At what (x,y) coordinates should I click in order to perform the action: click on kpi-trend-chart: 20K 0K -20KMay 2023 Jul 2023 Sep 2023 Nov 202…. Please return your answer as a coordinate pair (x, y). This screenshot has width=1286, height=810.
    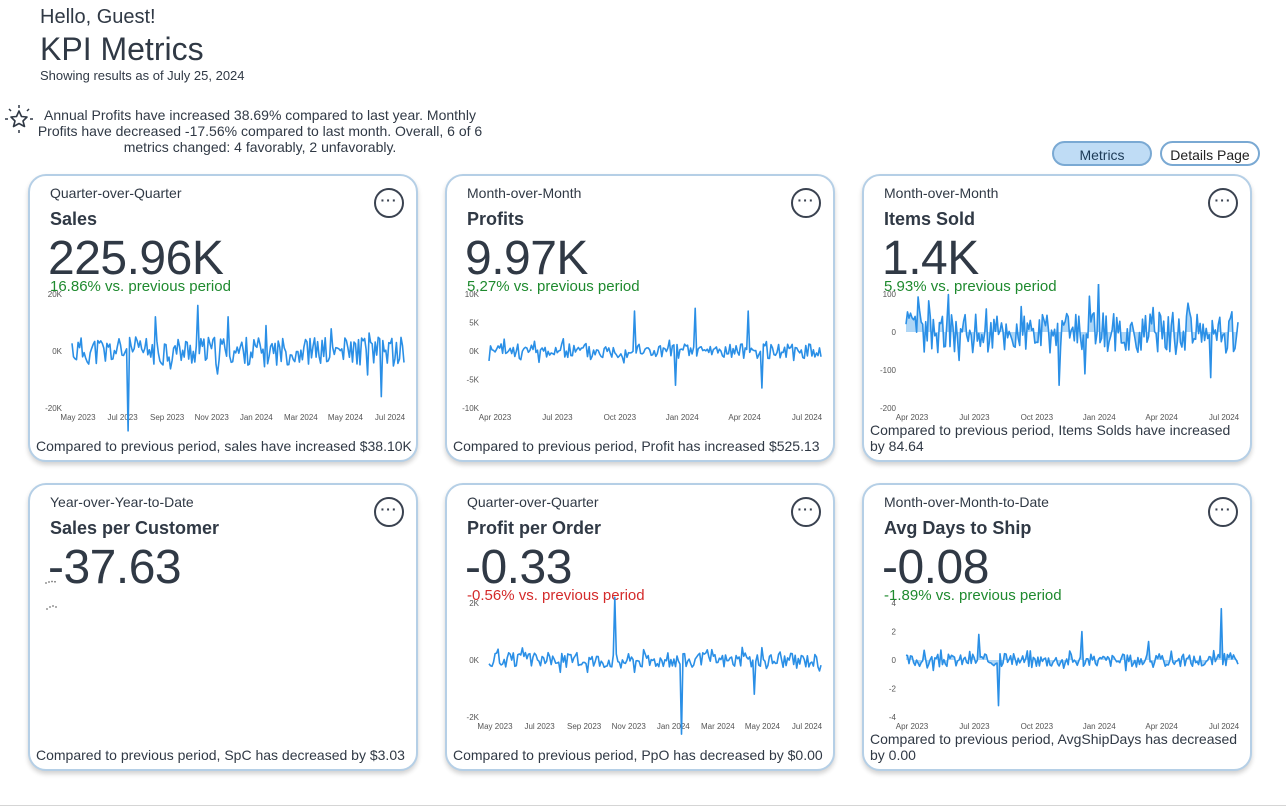
    Looking at the image, I should click on (225, 361).